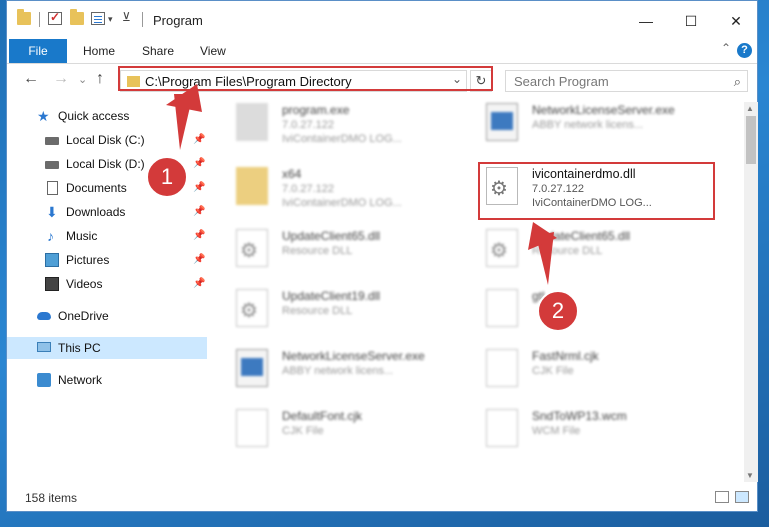 This screenshot has width=769, height=527. Describe the element at coordinates (722, 497) in the screenshot. I see `details-view-icon` at that location.